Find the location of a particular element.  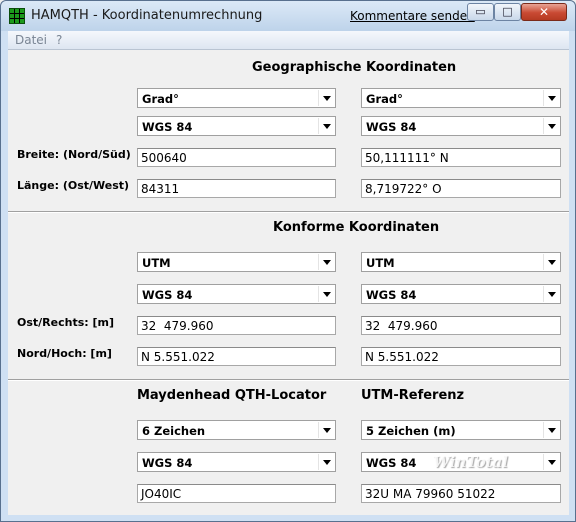

select-value: 6 Zeichen is located at coordinates (174, 431).